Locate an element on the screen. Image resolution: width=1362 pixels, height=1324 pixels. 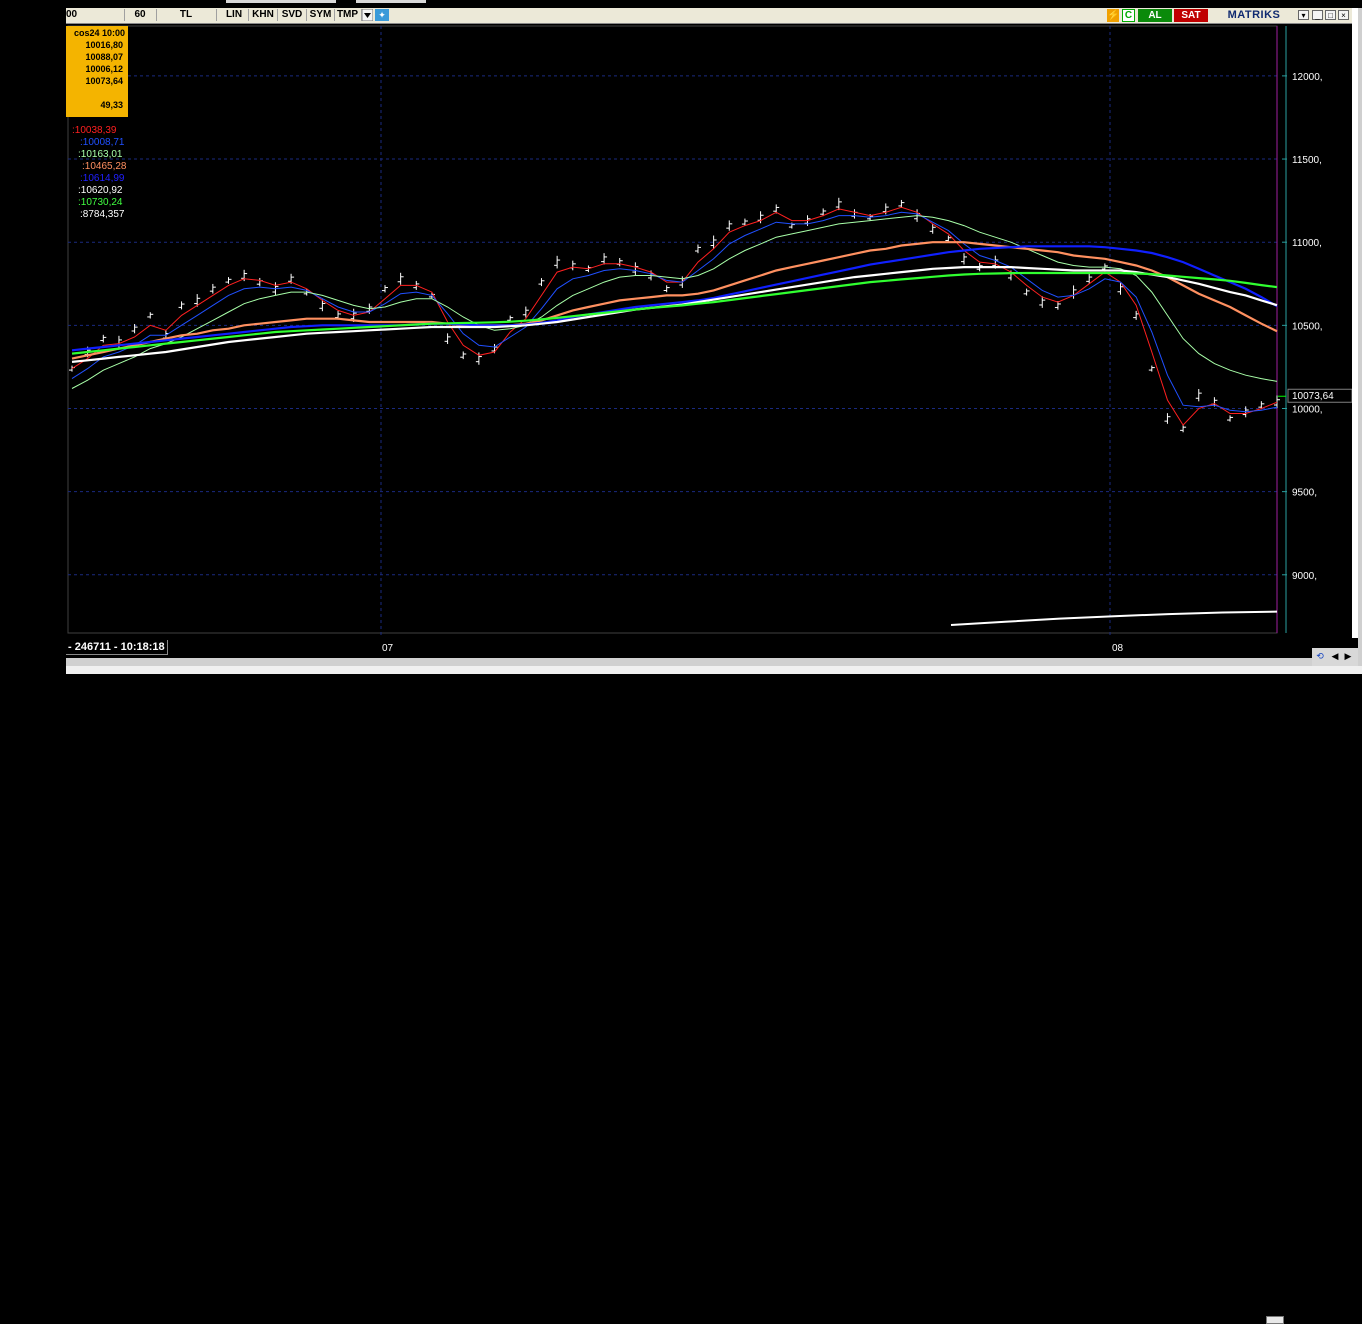
info-open: 10016,80 is located at coordinates (104, 45).